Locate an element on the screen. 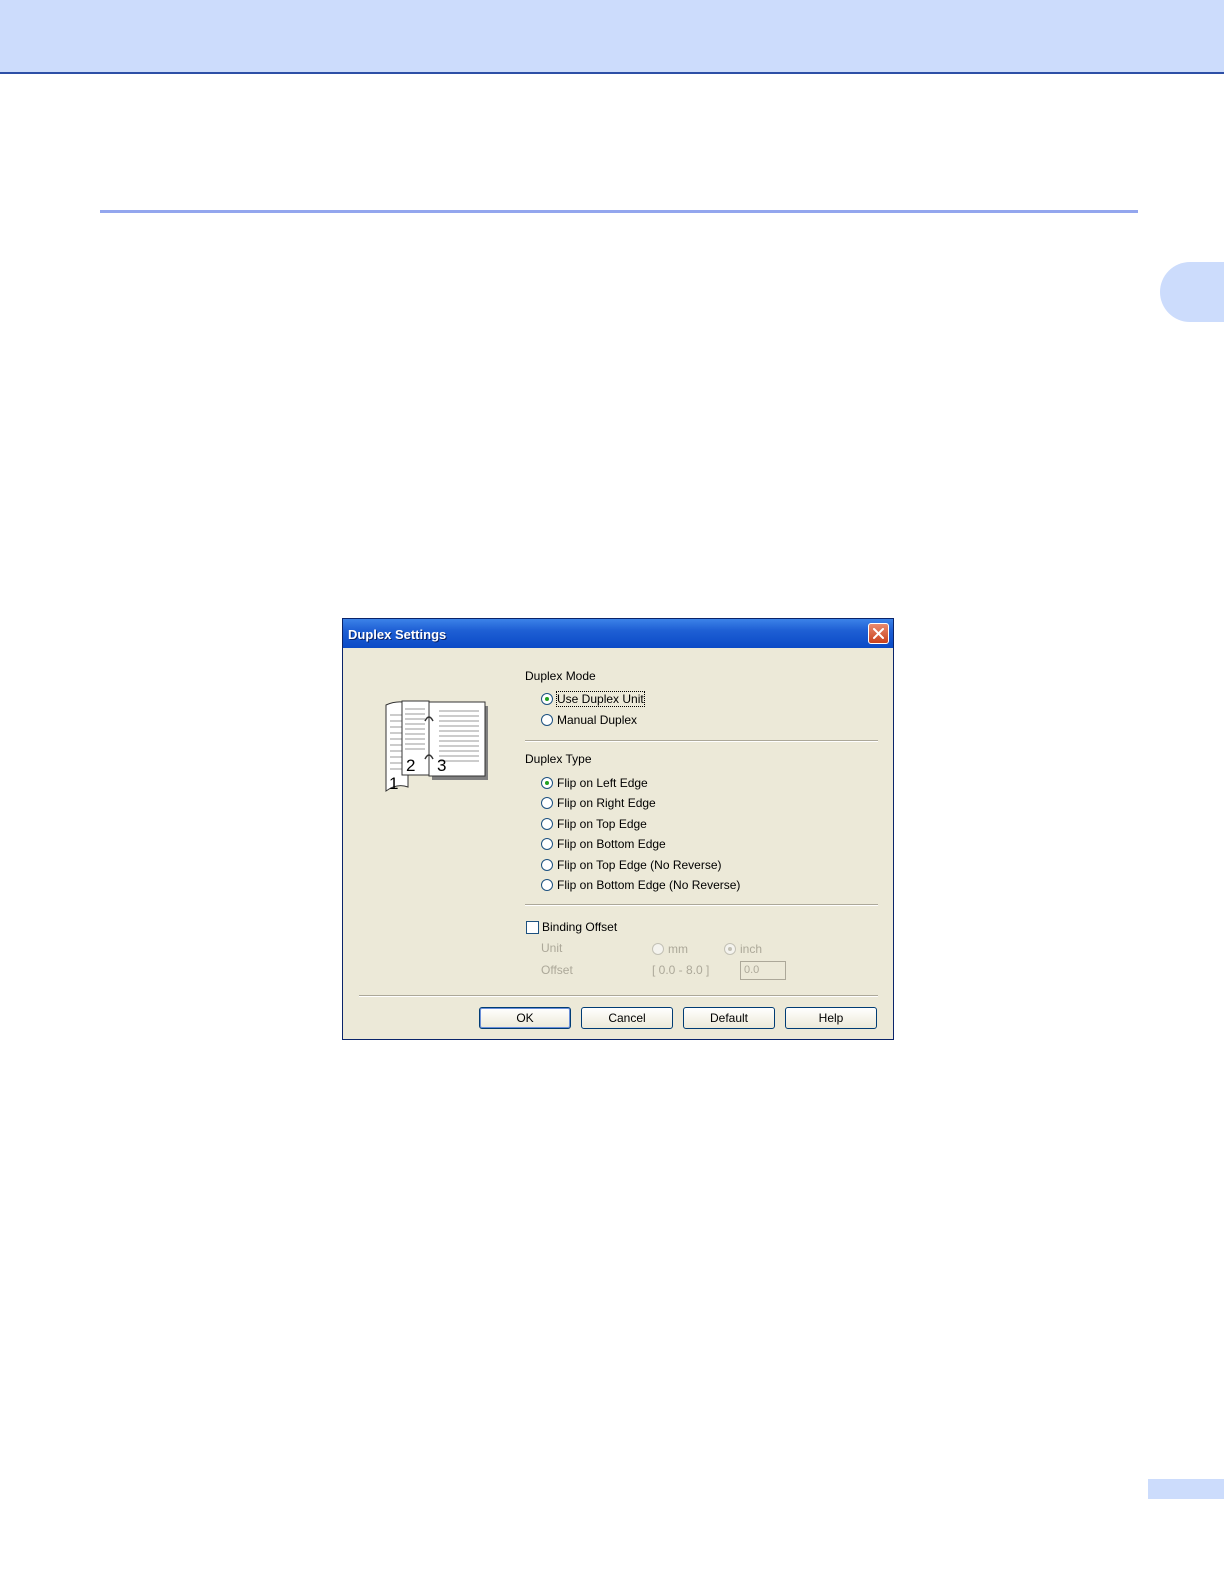 This screenshot has width=1224, height=1580. radio-flip-right-edge: Flip on Right Edge is located at coordinates (598, 803).